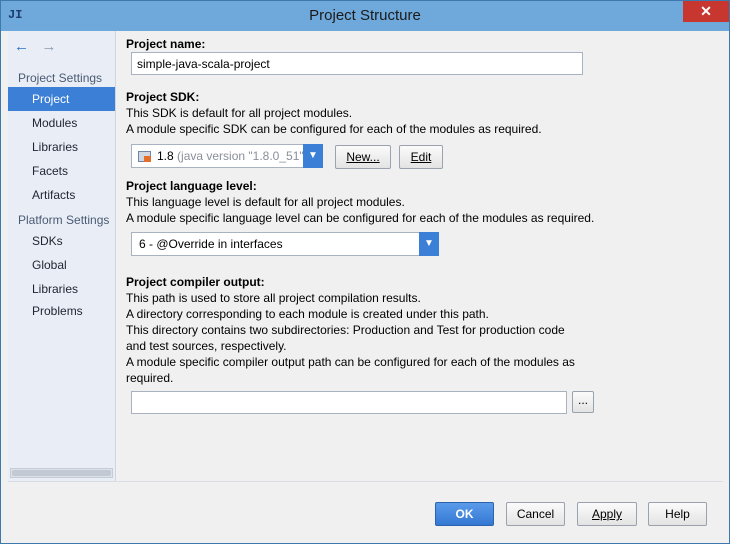 The image size is (730, 544). I want to click on compiler-output-description-6: required., so click(150, 378).